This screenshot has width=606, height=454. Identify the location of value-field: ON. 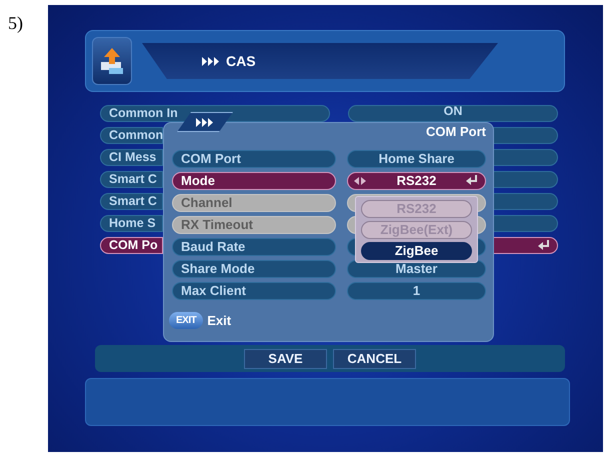
(453, 113).